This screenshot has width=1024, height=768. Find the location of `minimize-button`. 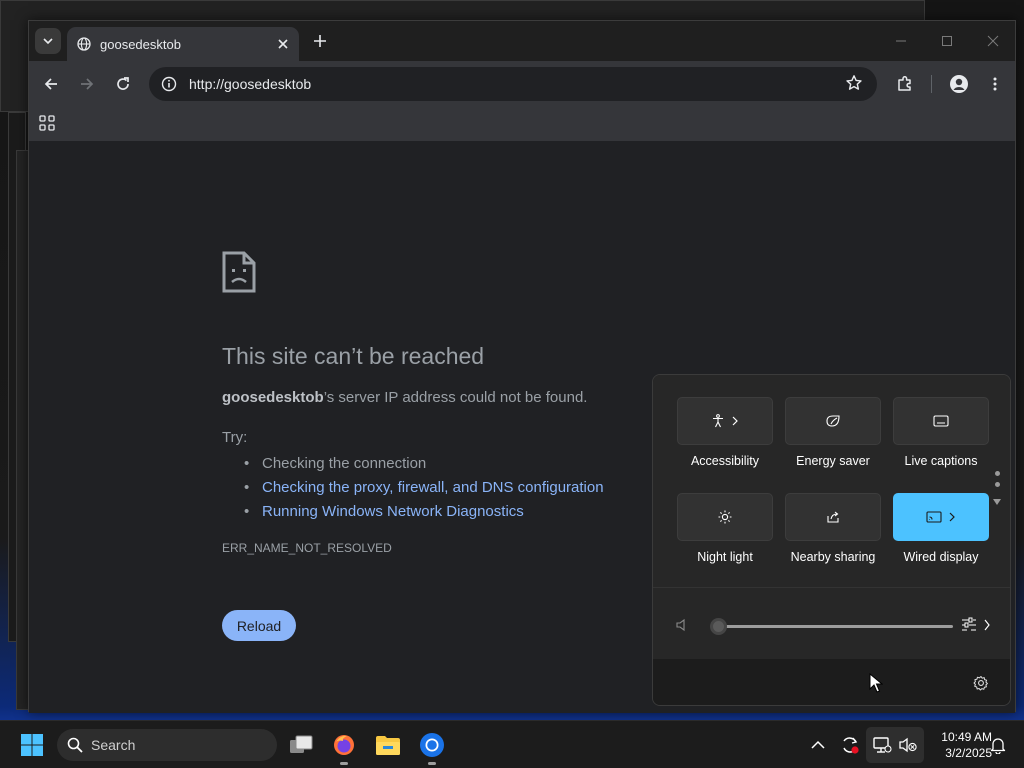

minimize-button is located at coordinates (901, 41).